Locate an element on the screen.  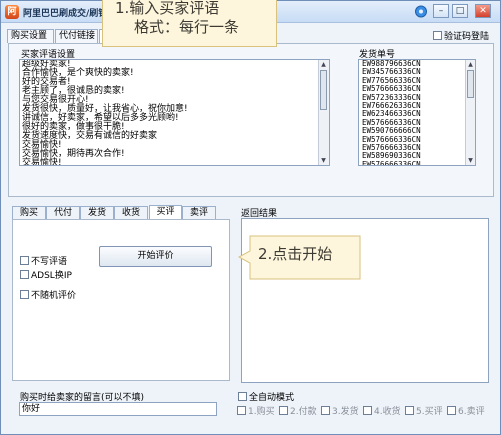
step-label: 5.买评 is located at coordinates (429, 412).